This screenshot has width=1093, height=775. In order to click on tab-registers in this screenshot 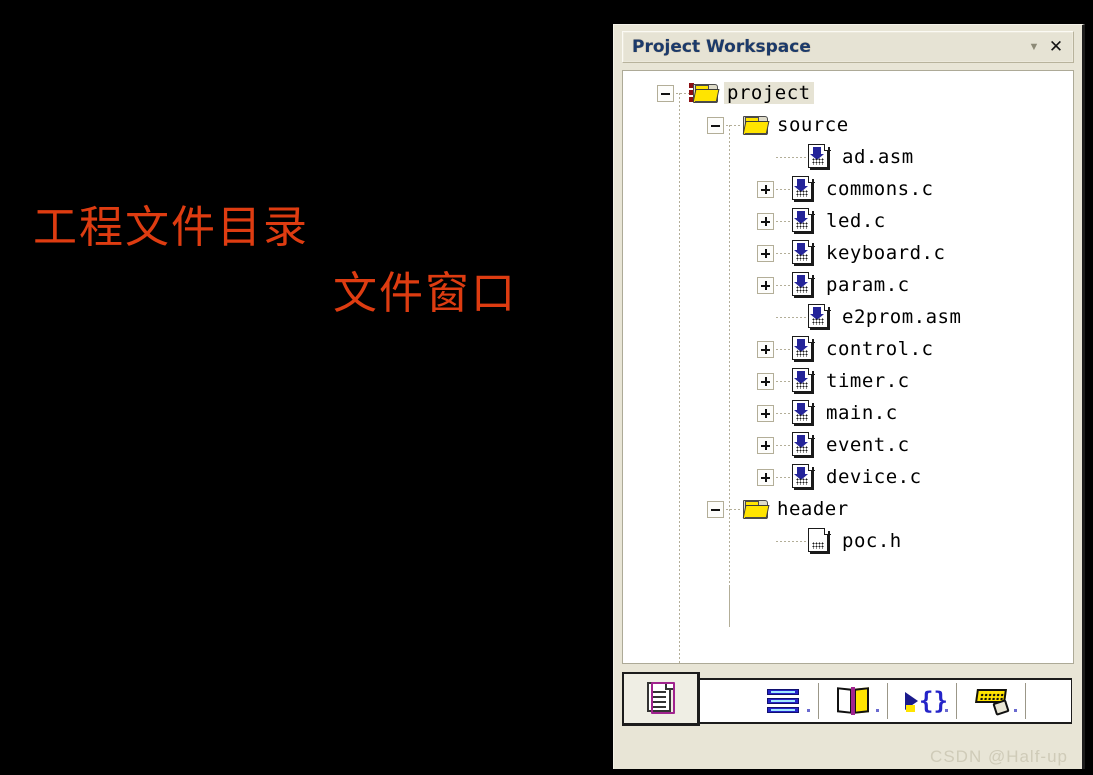, I will do `click(784, 701)`.